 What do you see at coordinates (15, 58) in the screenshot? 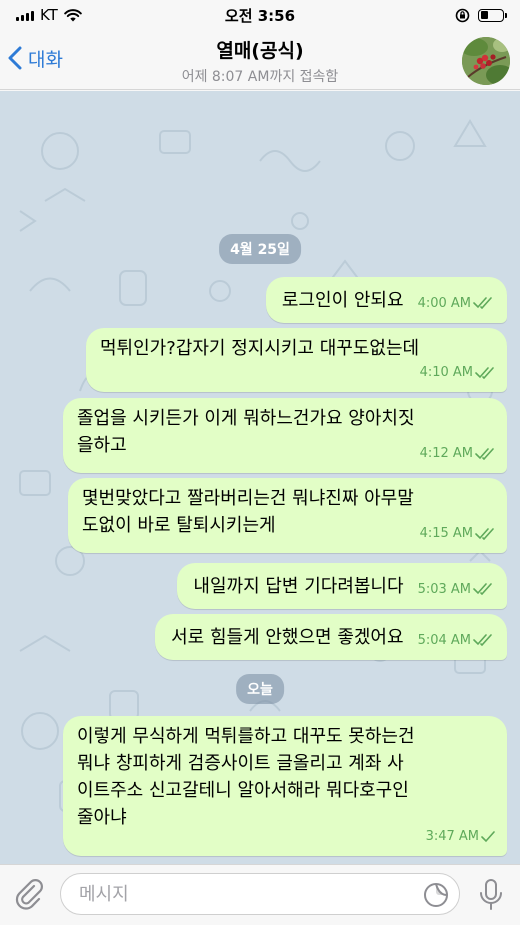
I see `chevron-left-icon` at bounding box center [15, 58].